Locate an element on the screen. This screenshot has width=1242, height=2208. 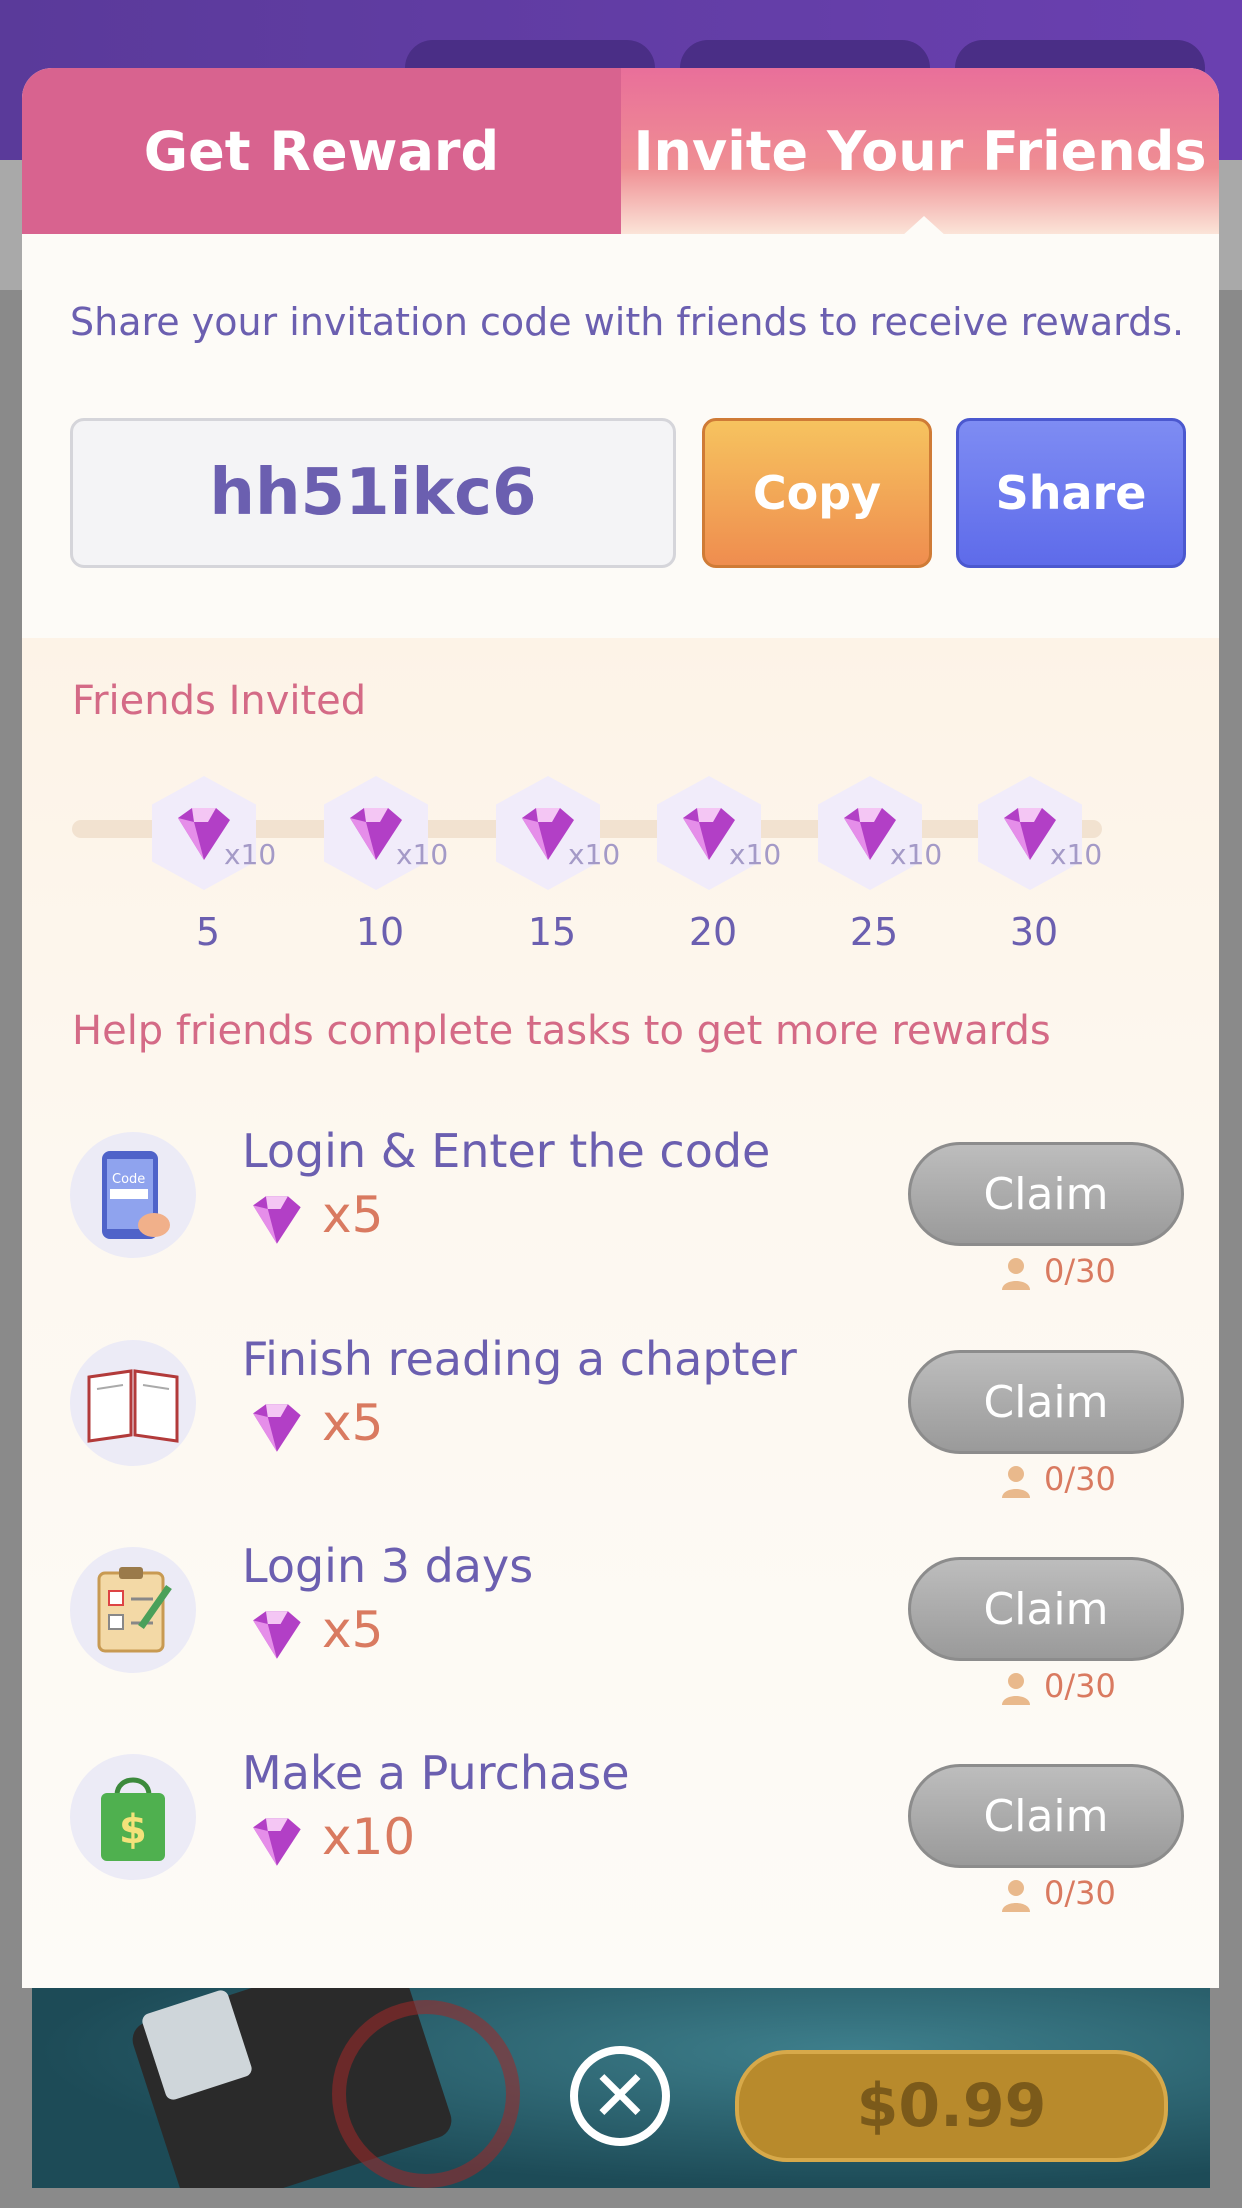
open-book-icon is located at coordinates (133, 1403).